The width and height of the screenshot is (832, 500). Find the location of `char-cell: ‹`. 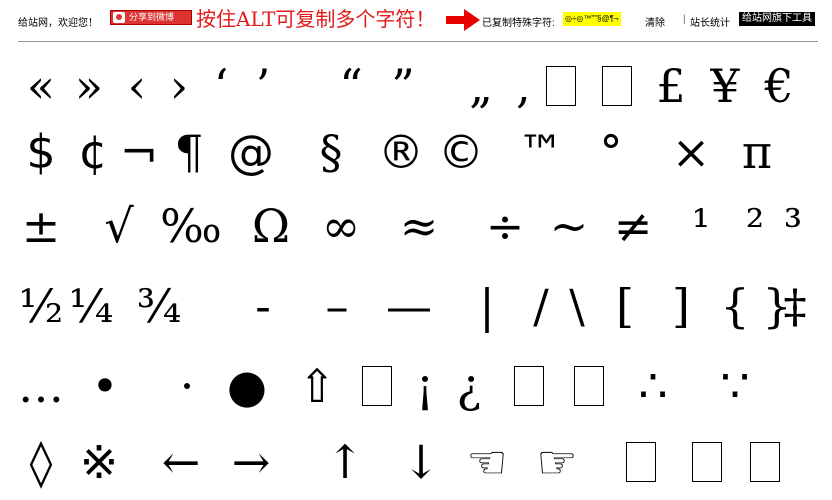

char-cell: ‹ is located at coordinates (137, 86).